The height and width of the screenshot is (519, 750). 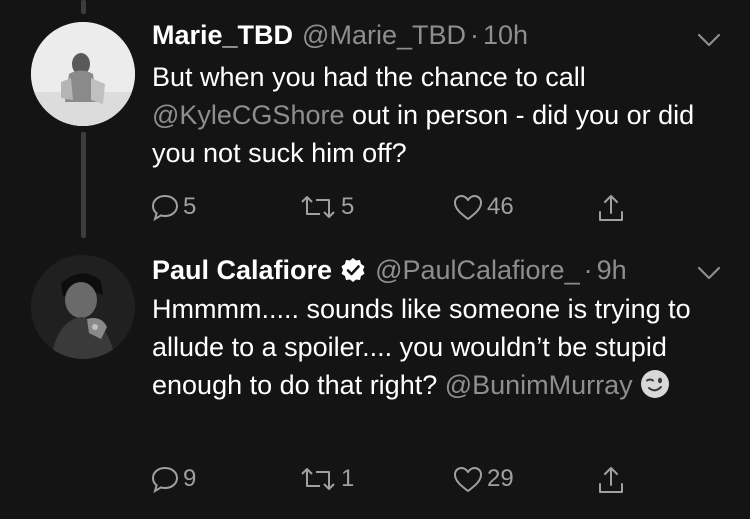 What do you see at coordinates (348, 478) in the screenshot?
I see `retweet-count: 1` at bounding box center [348, 478].